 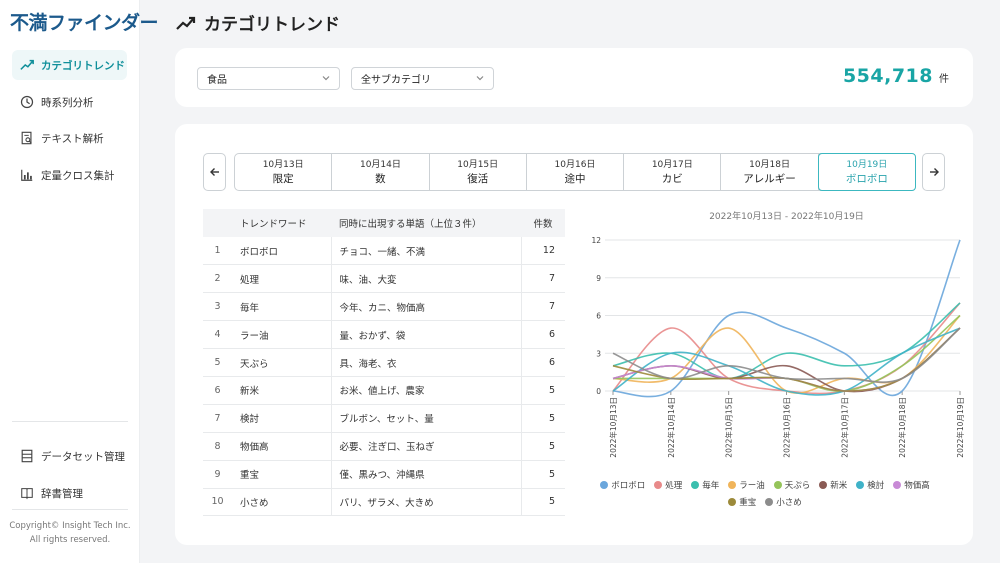 I want to click on col-header-rank, so click(x=217, y=223).